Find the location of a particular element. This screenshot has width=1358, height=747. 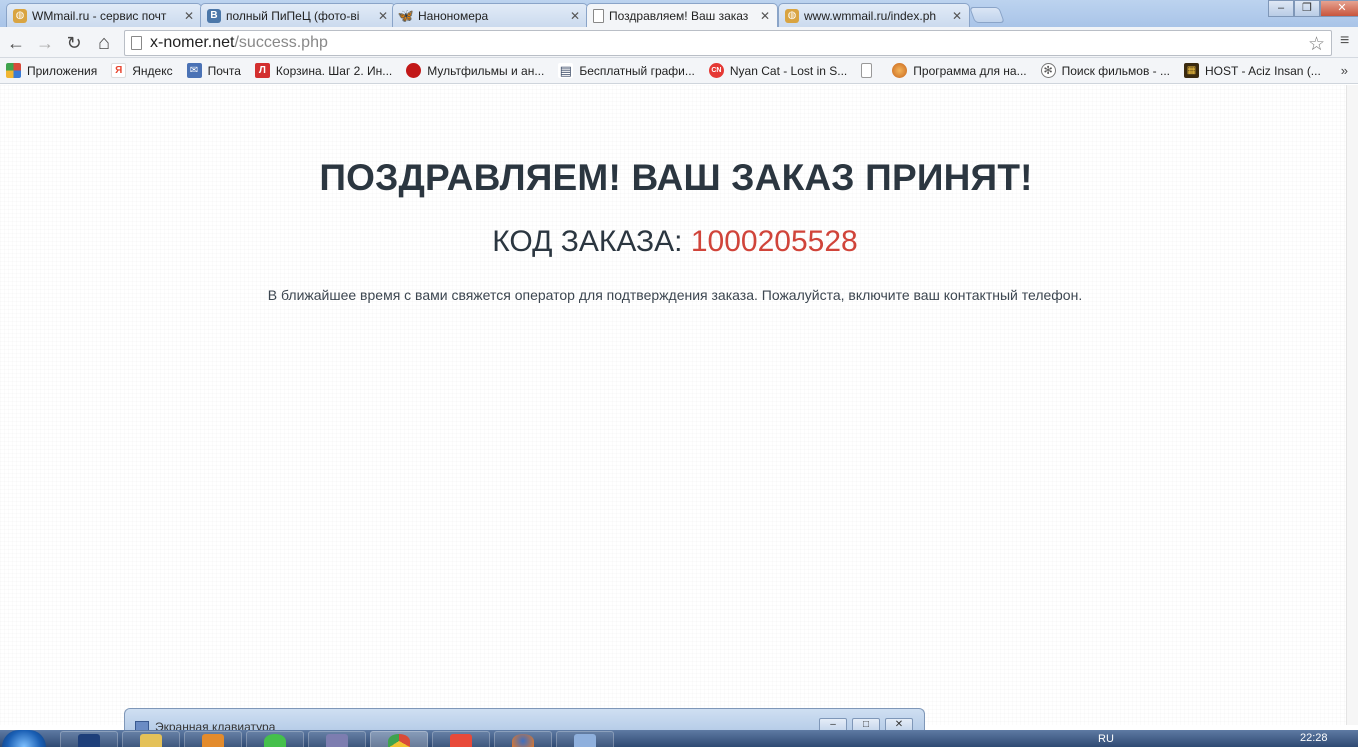

page-title: ПОЗДРАВЛЯЕМ! ВАШ ЗАКАЗ ПРИНЯТ! is located at coordinates (676, 177).